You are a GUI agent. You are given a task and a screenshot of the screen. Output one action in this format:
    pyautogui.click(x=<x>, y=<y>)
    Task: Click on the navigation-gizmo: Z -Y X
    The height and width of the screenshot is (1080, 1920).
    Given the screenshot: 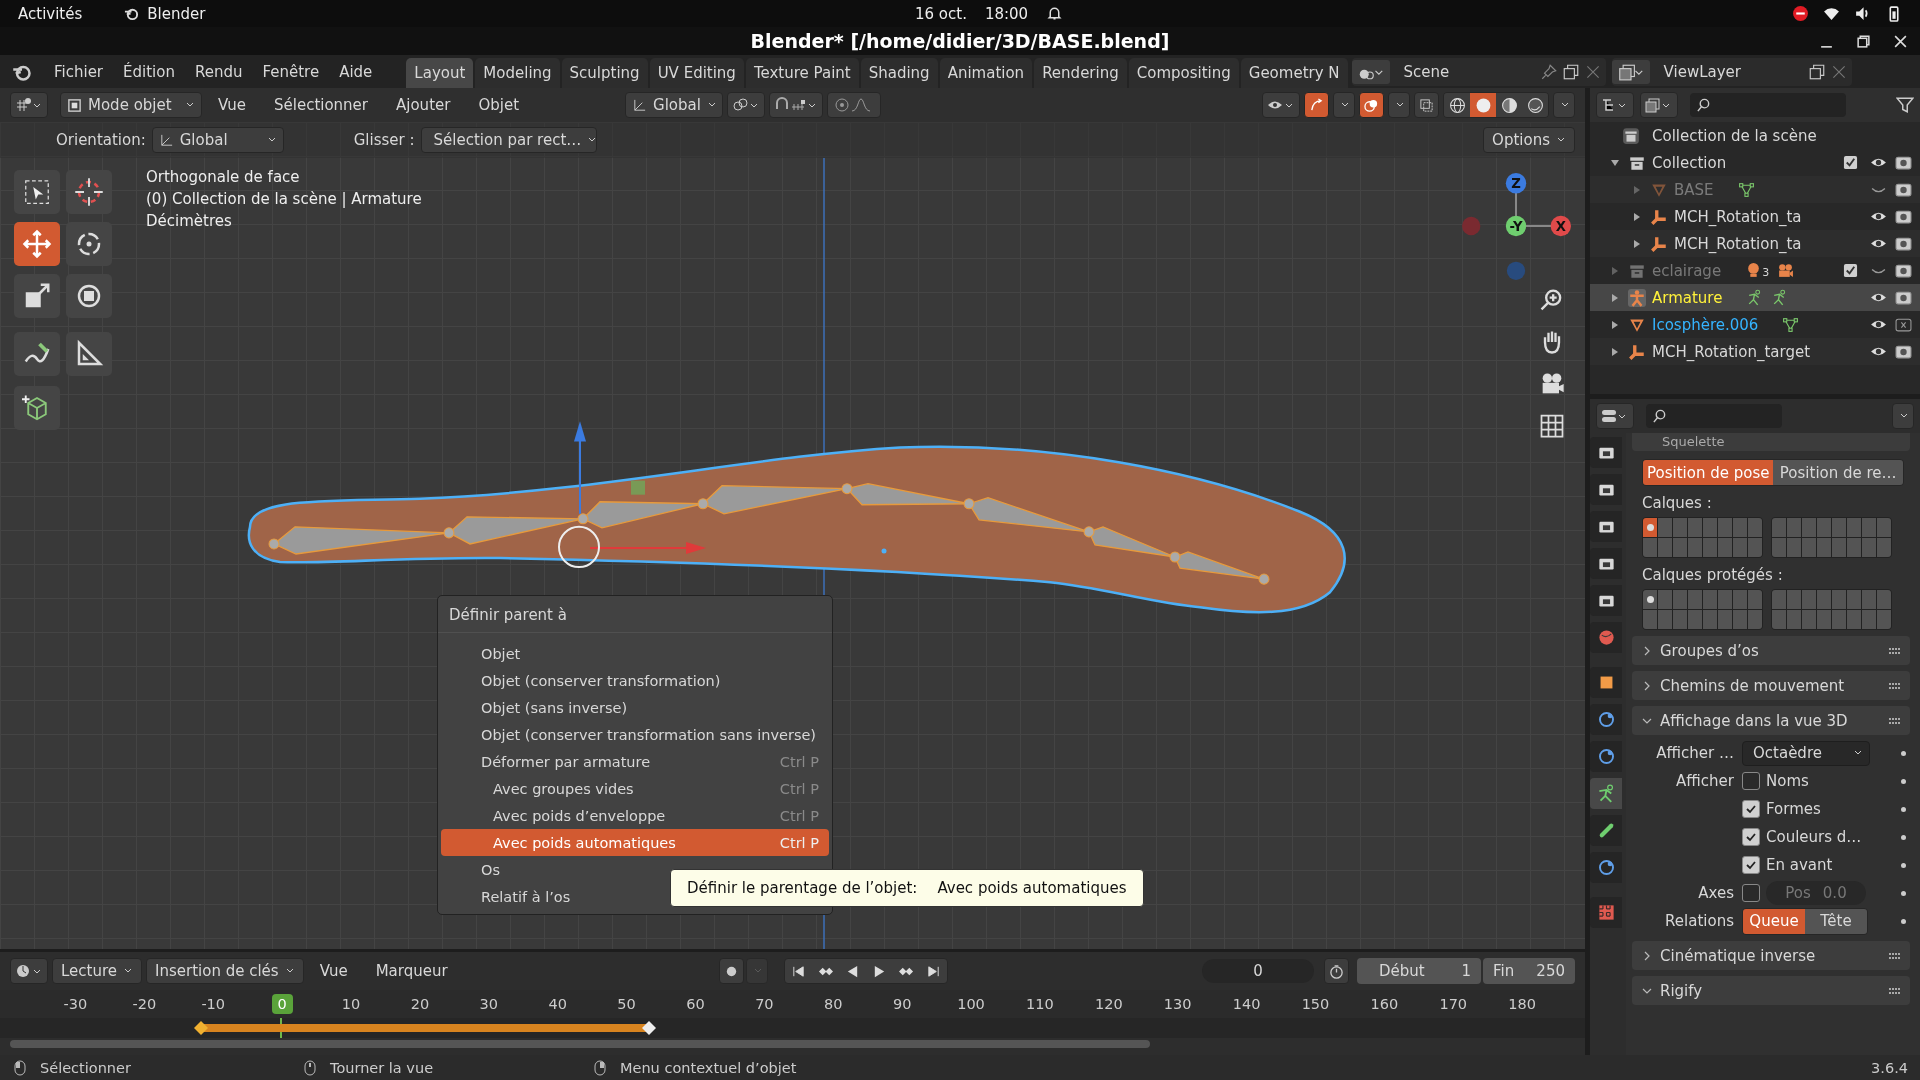 What is the action you would take?
    pyautogui.click(x=1516, y=226)
    